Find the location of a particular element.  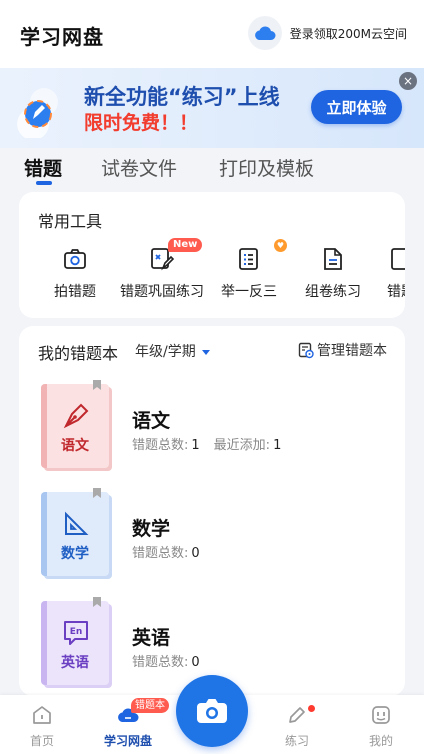

mistake-books-title: 我的错题本 is located at coordinates (78, 353).